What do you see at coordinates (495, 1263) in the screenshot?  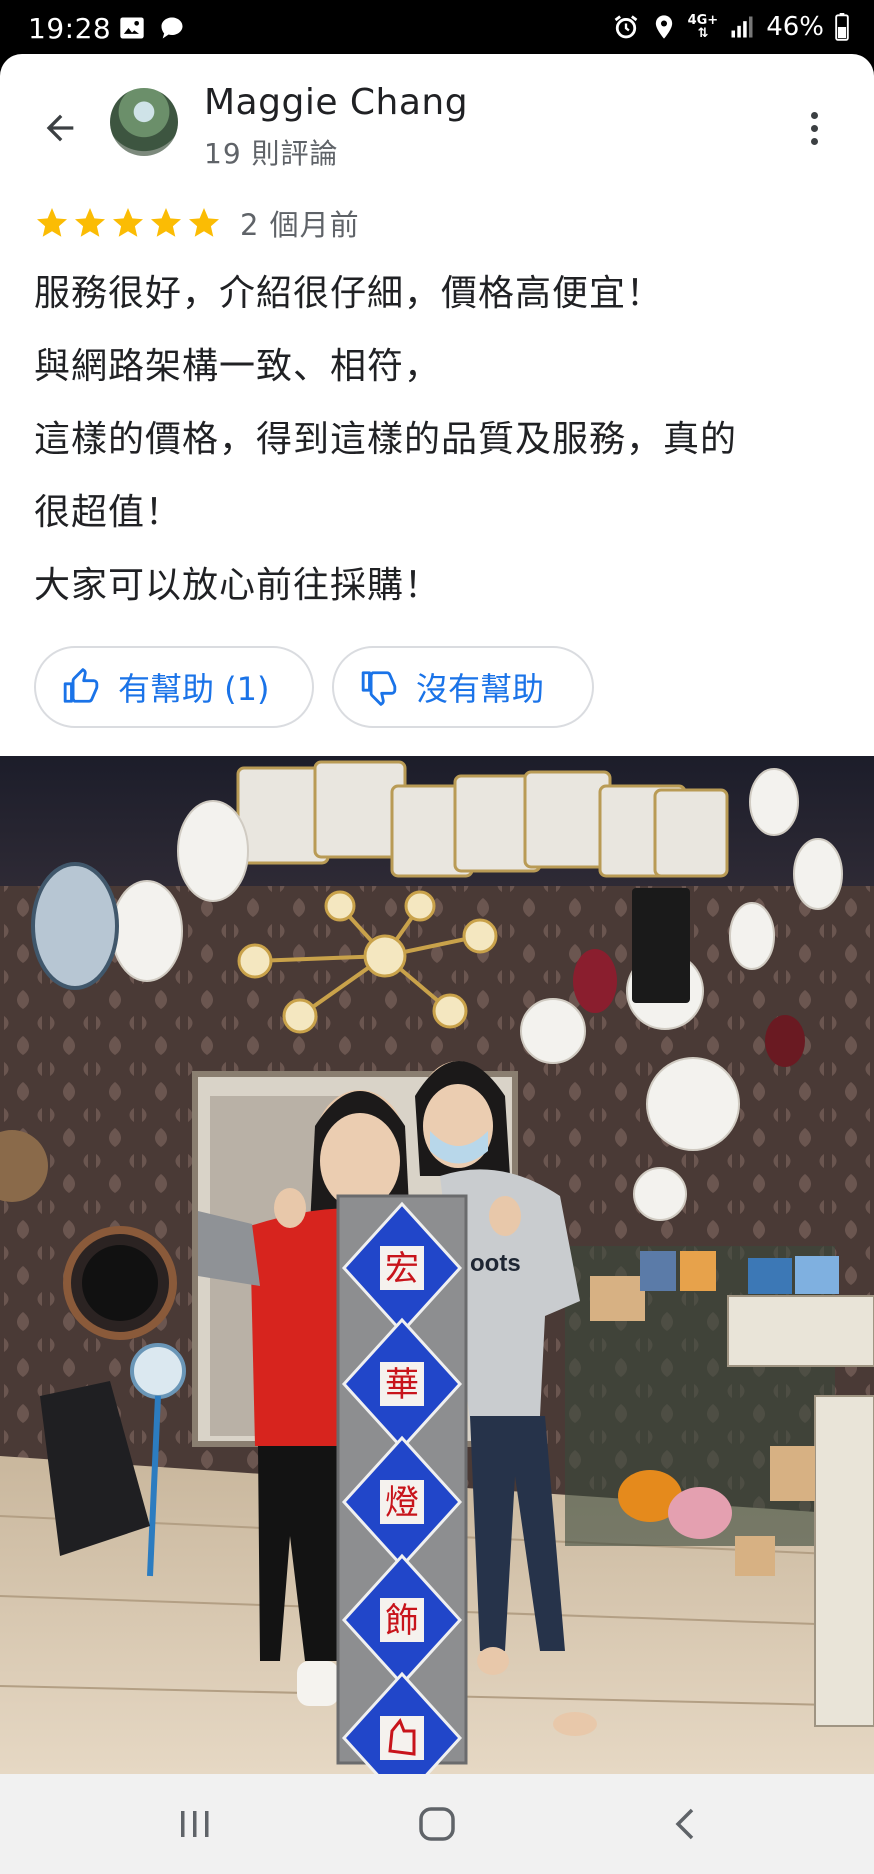 I see `shirt-print-text: oots` at bounding box center [495, 1263].